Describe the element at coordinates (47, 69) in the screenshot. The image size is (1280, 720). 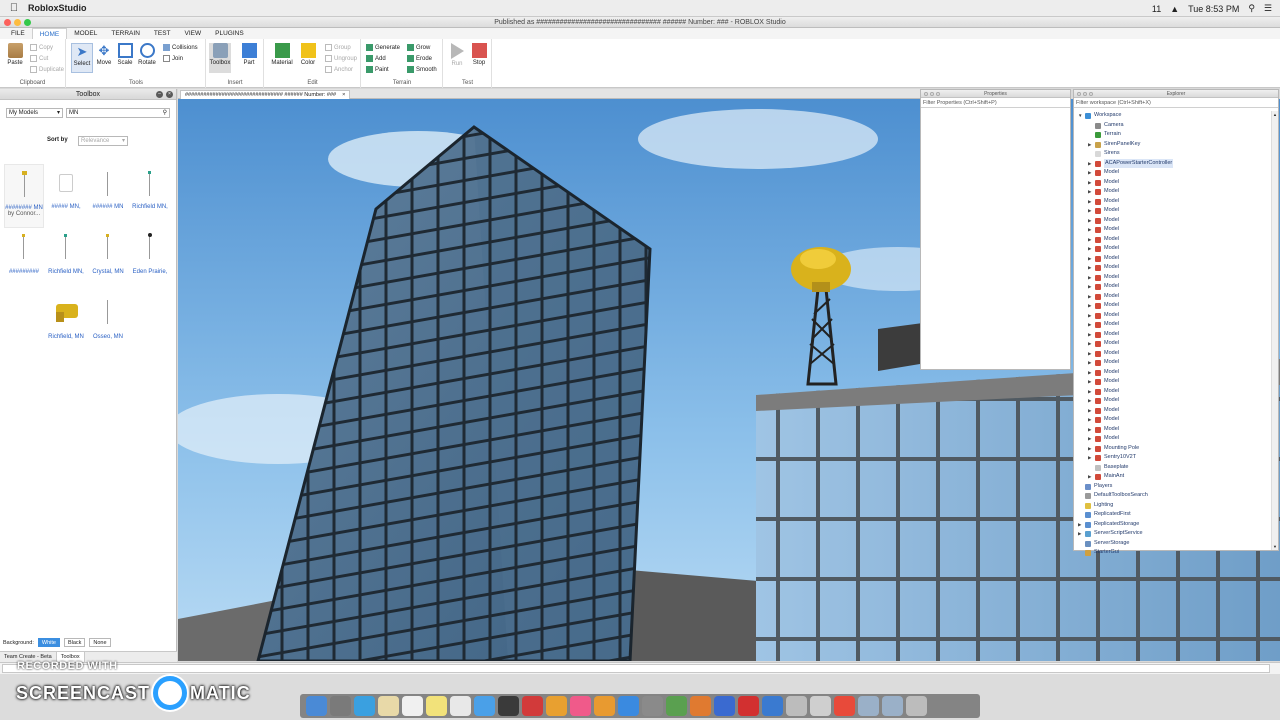
I see `duplicate-button: Duplicate` at that location.